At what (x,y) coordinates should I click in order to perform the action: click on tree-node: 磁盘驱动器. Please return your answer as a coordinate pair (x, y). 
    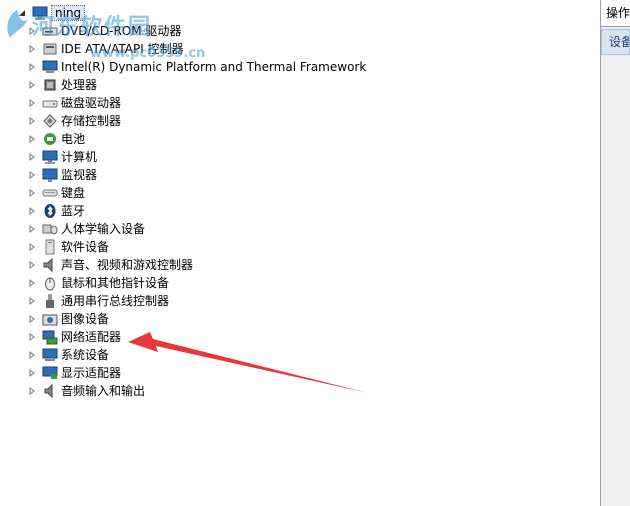
    Looking at the image, I should click on (74, 103).